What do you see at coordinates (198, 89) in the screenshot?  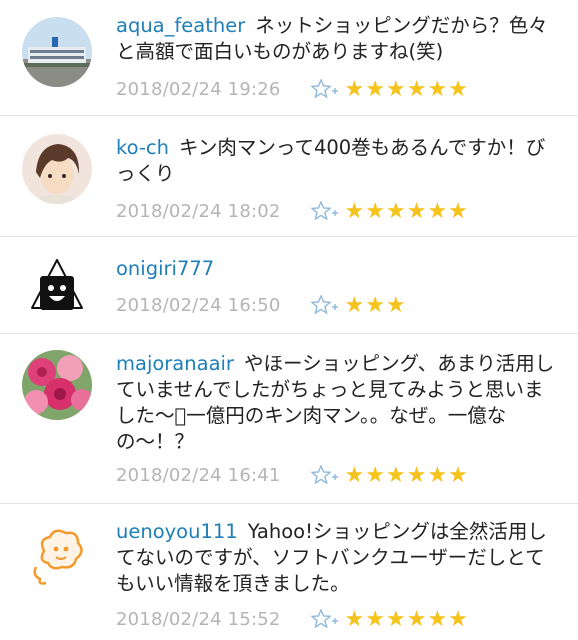 I see `timestamp: 2018/02/24 19:26` at bounding box center [198, 89].